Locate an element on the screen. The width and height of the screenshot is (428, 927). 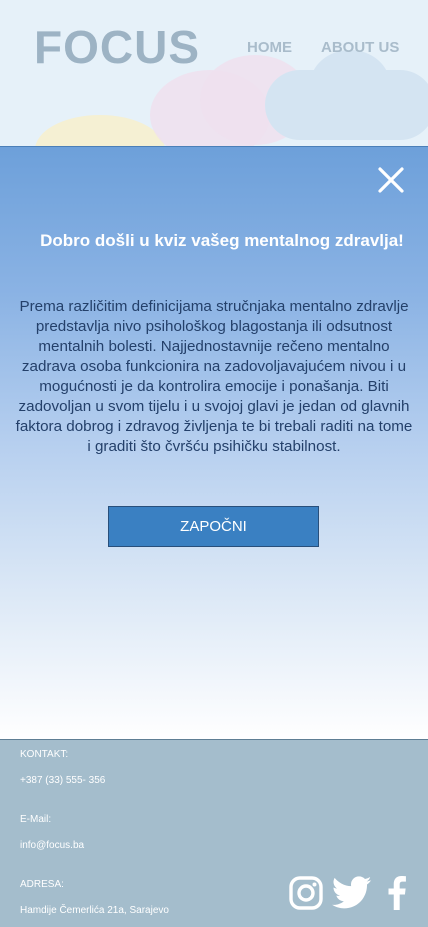
start-button: ZAPOČNI is located at coordinates (213, 526).